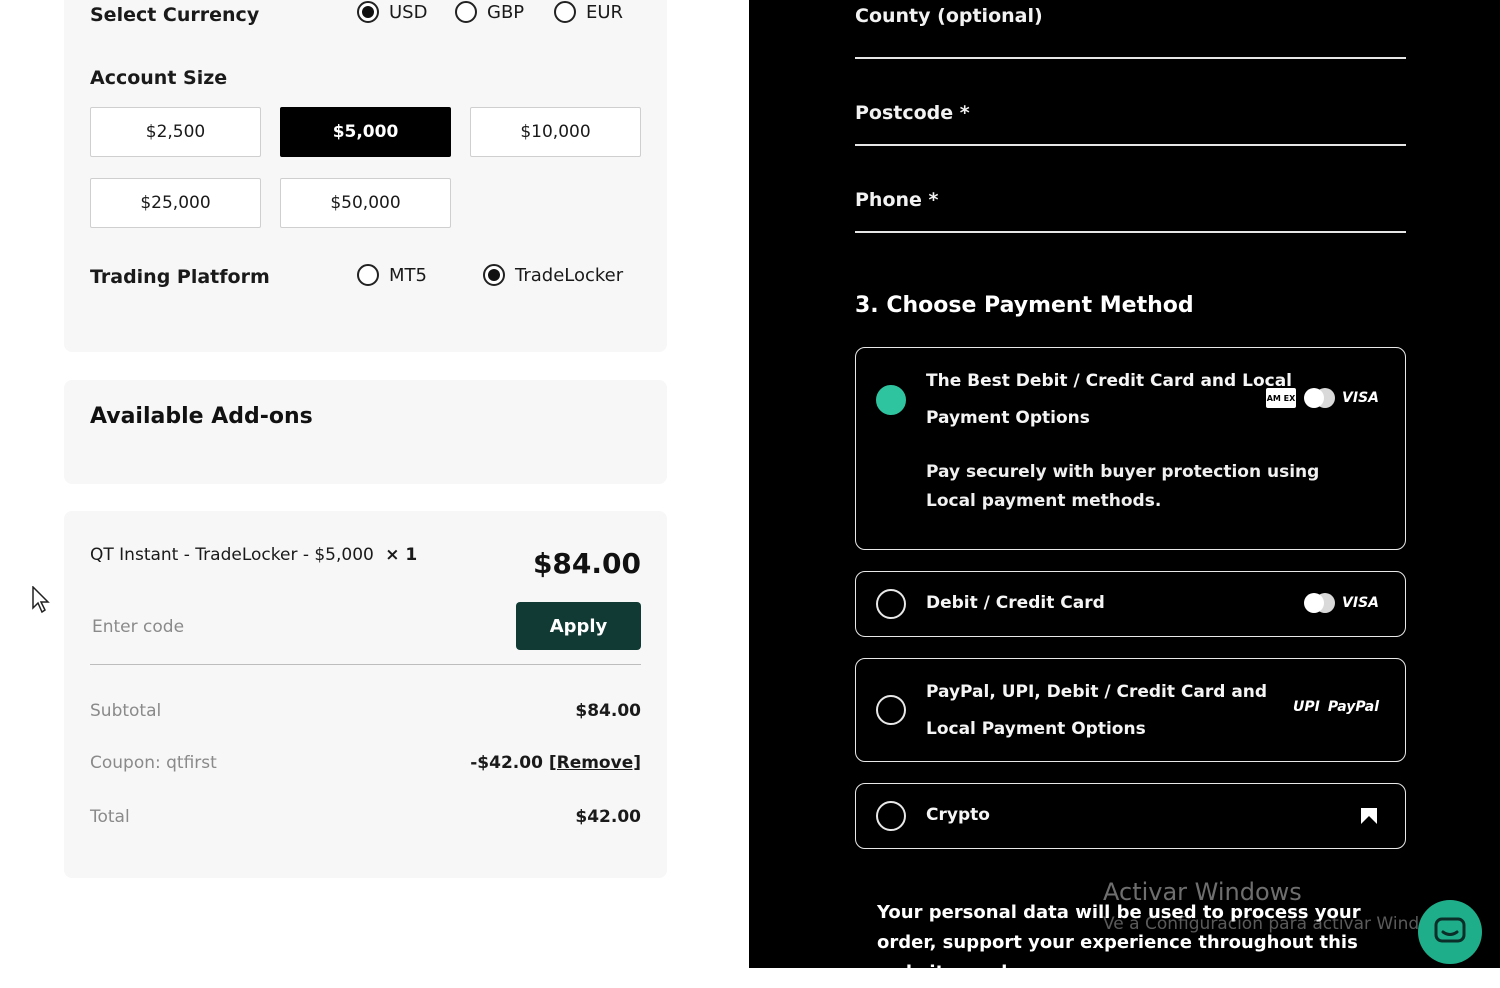 This screenshot has height=988, width=1500. I want to click on wallet-brand-icons: UPI PayPal, so click(1336, 707).